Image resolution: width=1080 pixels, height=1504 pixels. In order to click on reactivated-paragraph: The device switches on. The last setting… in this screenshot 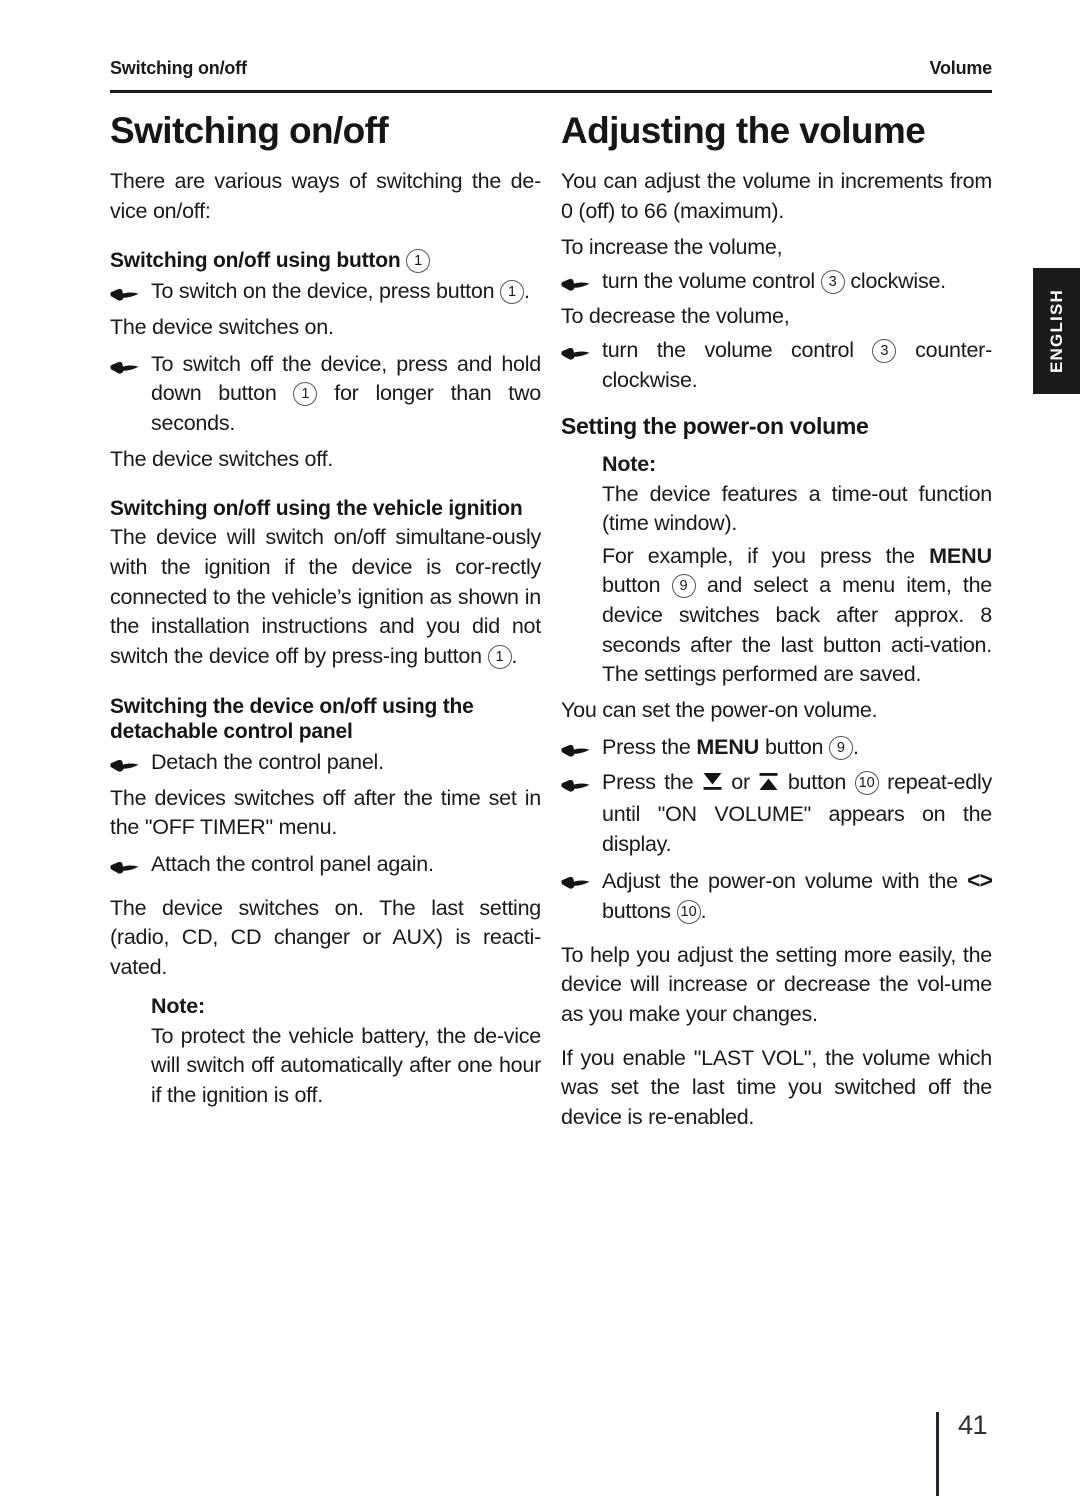, I will do `click(325, 937)`.